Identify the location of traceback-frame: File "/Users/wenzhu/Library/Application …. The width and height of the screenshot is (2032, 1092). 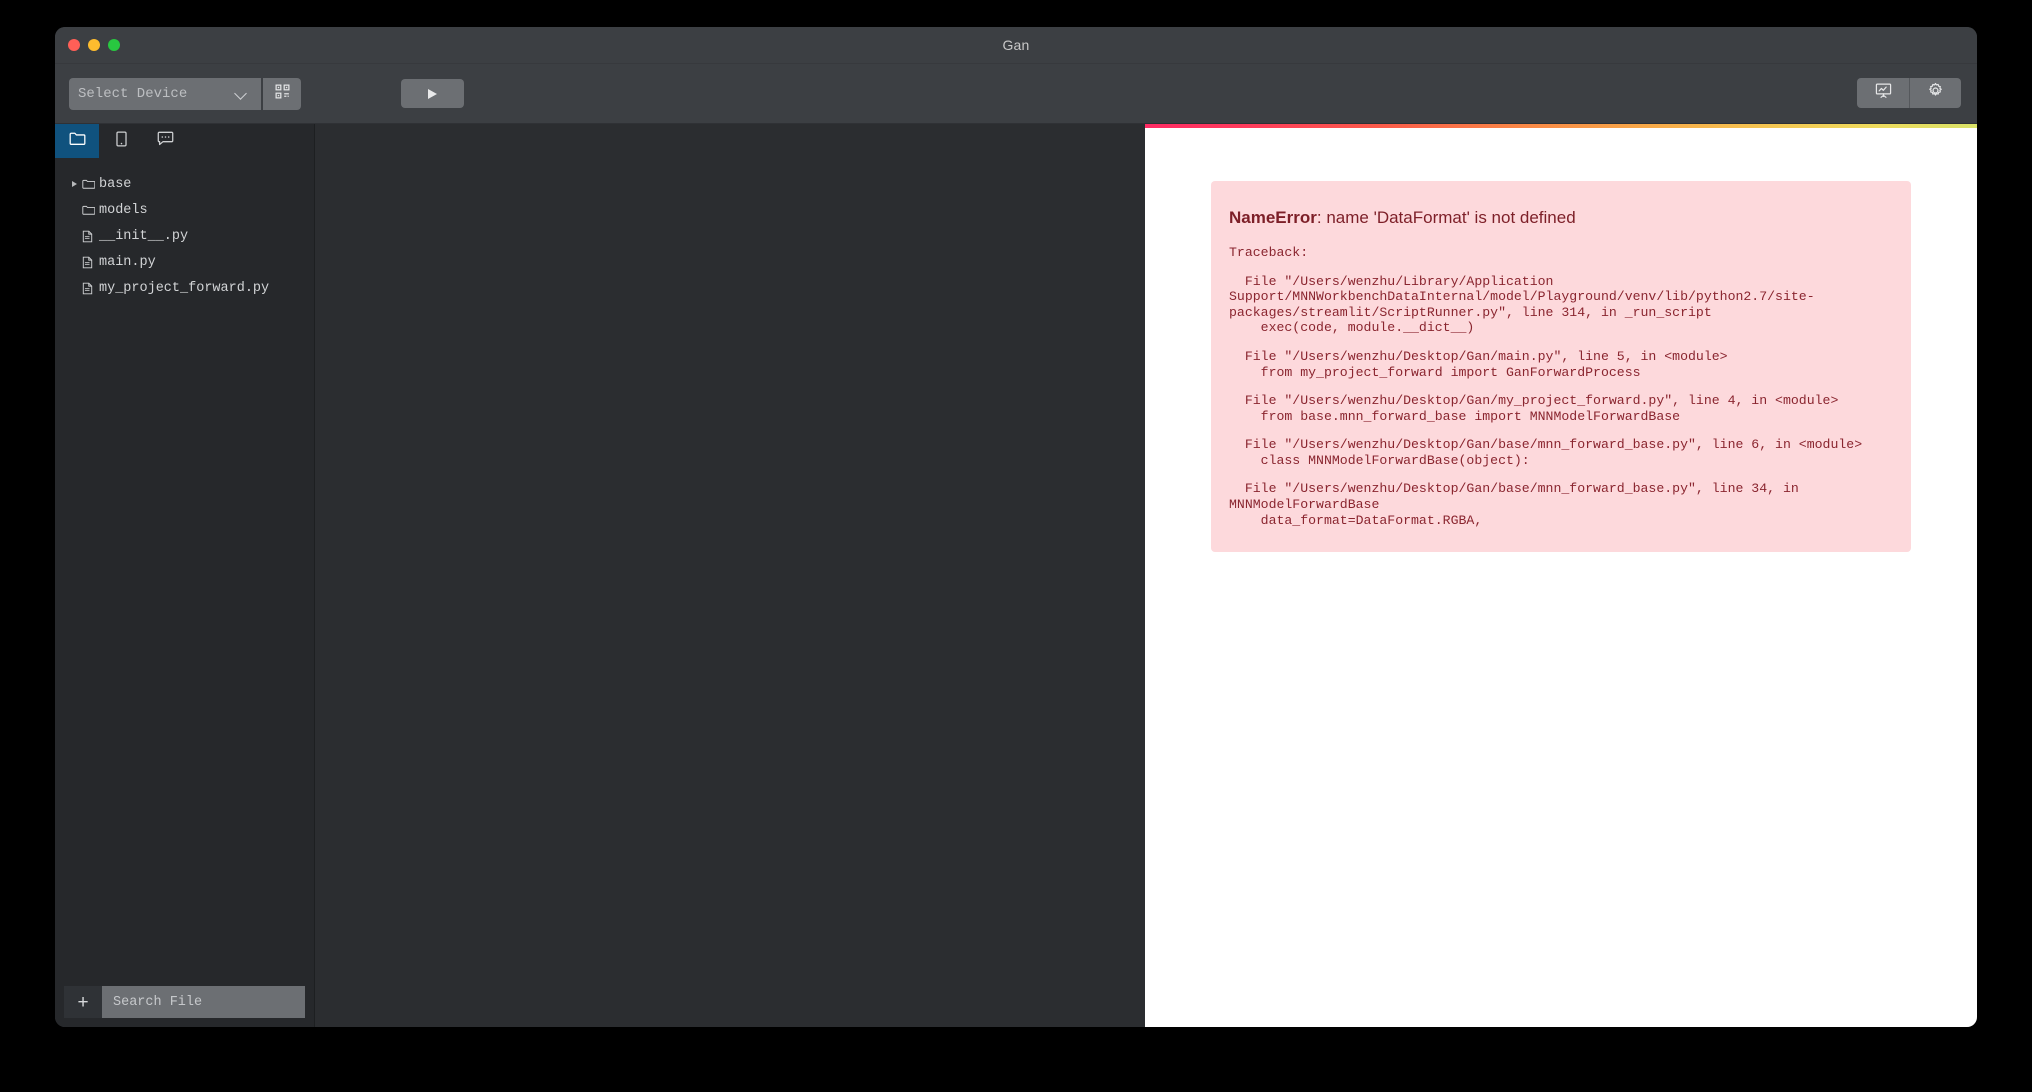
(1522, 304).